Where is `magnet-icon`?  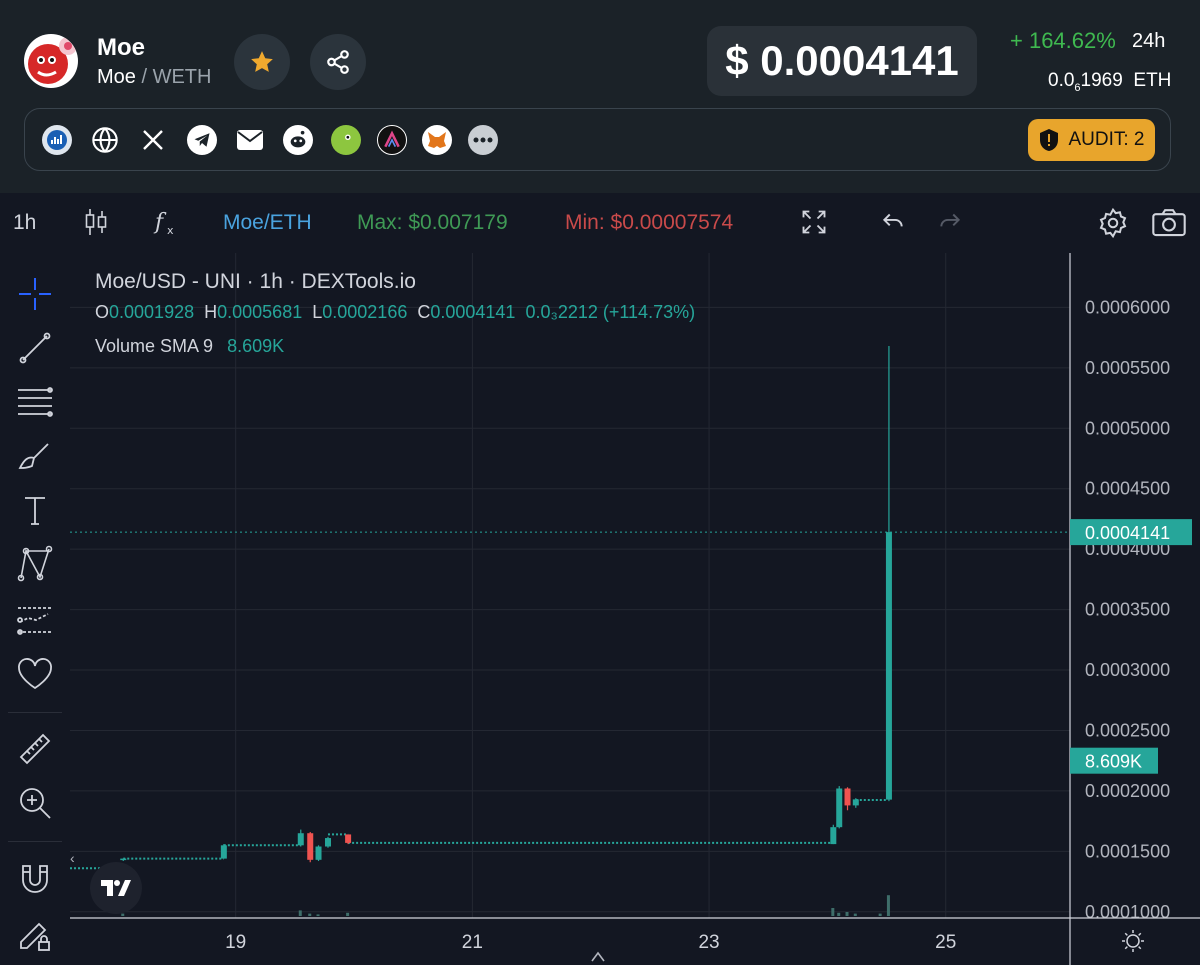
magnet-icon is located at coordinates (35, 878).